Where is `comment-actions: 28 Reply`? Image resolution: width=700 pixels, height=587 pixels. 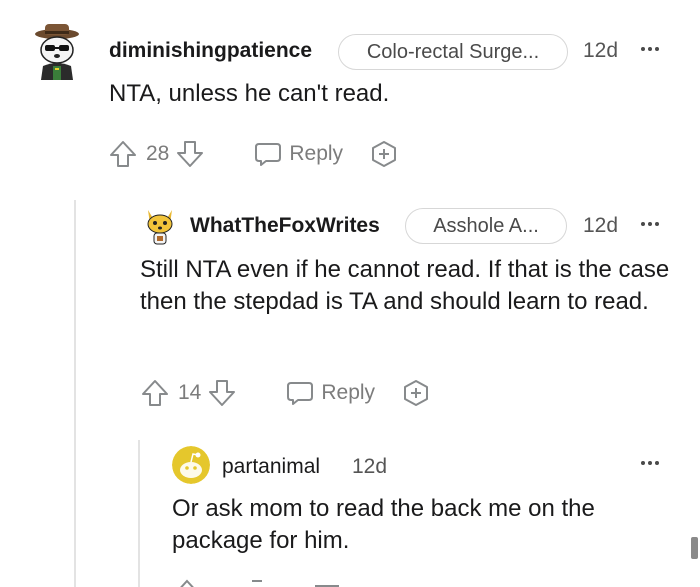 comment-actions: 28 Reply is located at coordinates (253, 154).